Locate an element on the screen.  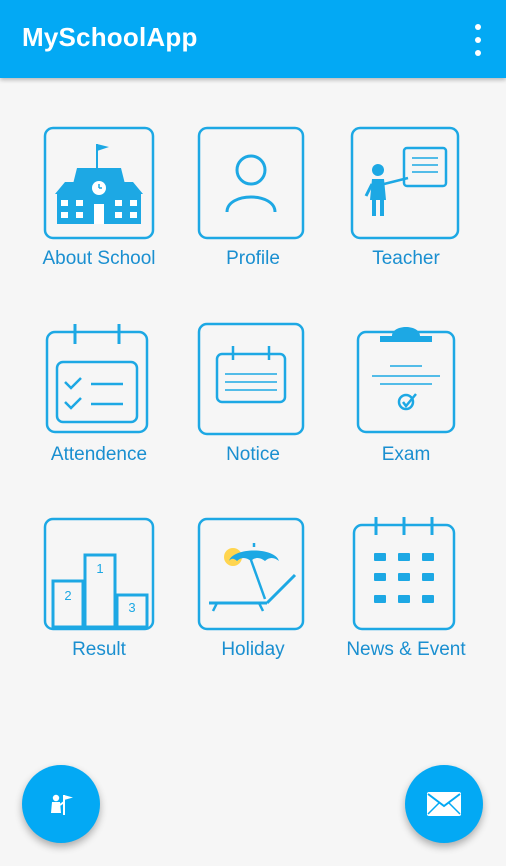
tile-notice: Notice is located at coordinates (253, 397).